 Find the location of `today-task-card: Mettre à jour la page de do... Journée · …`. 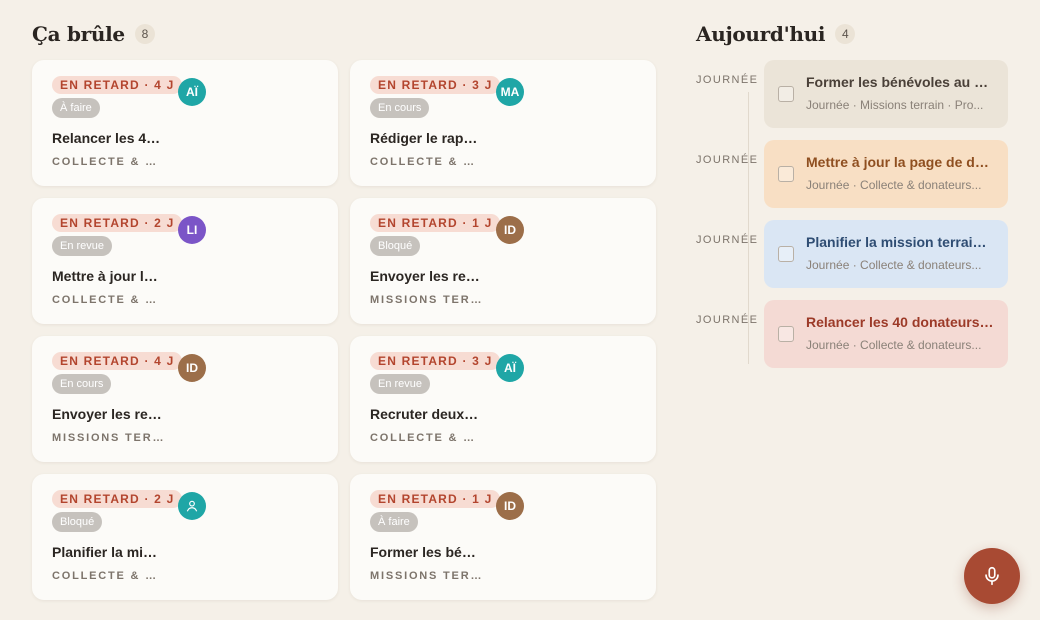

today-task-card: Mettre à jour la page de do... Journée · … is located at coordinates (886, 174).